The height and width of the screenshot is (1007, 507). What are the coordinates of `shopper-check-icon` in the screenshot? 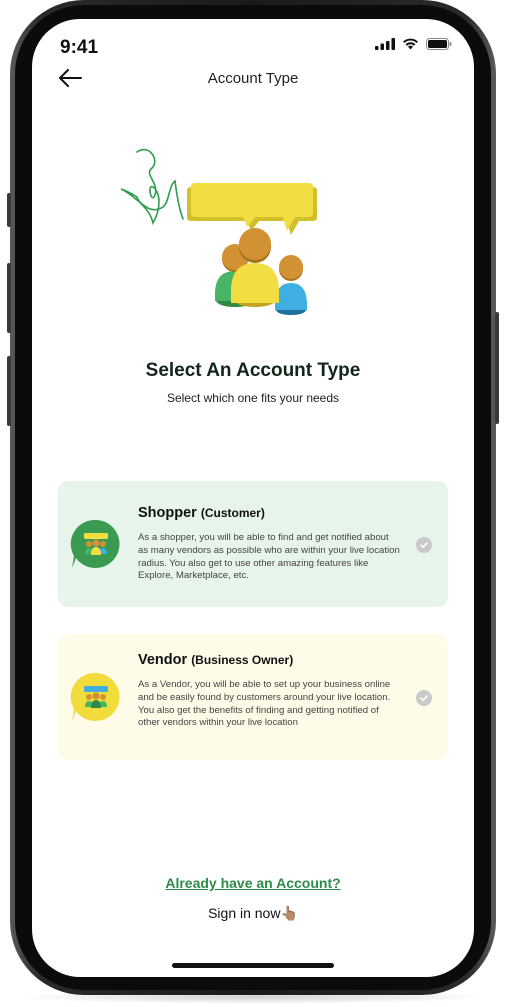 It's located at (424, 545).